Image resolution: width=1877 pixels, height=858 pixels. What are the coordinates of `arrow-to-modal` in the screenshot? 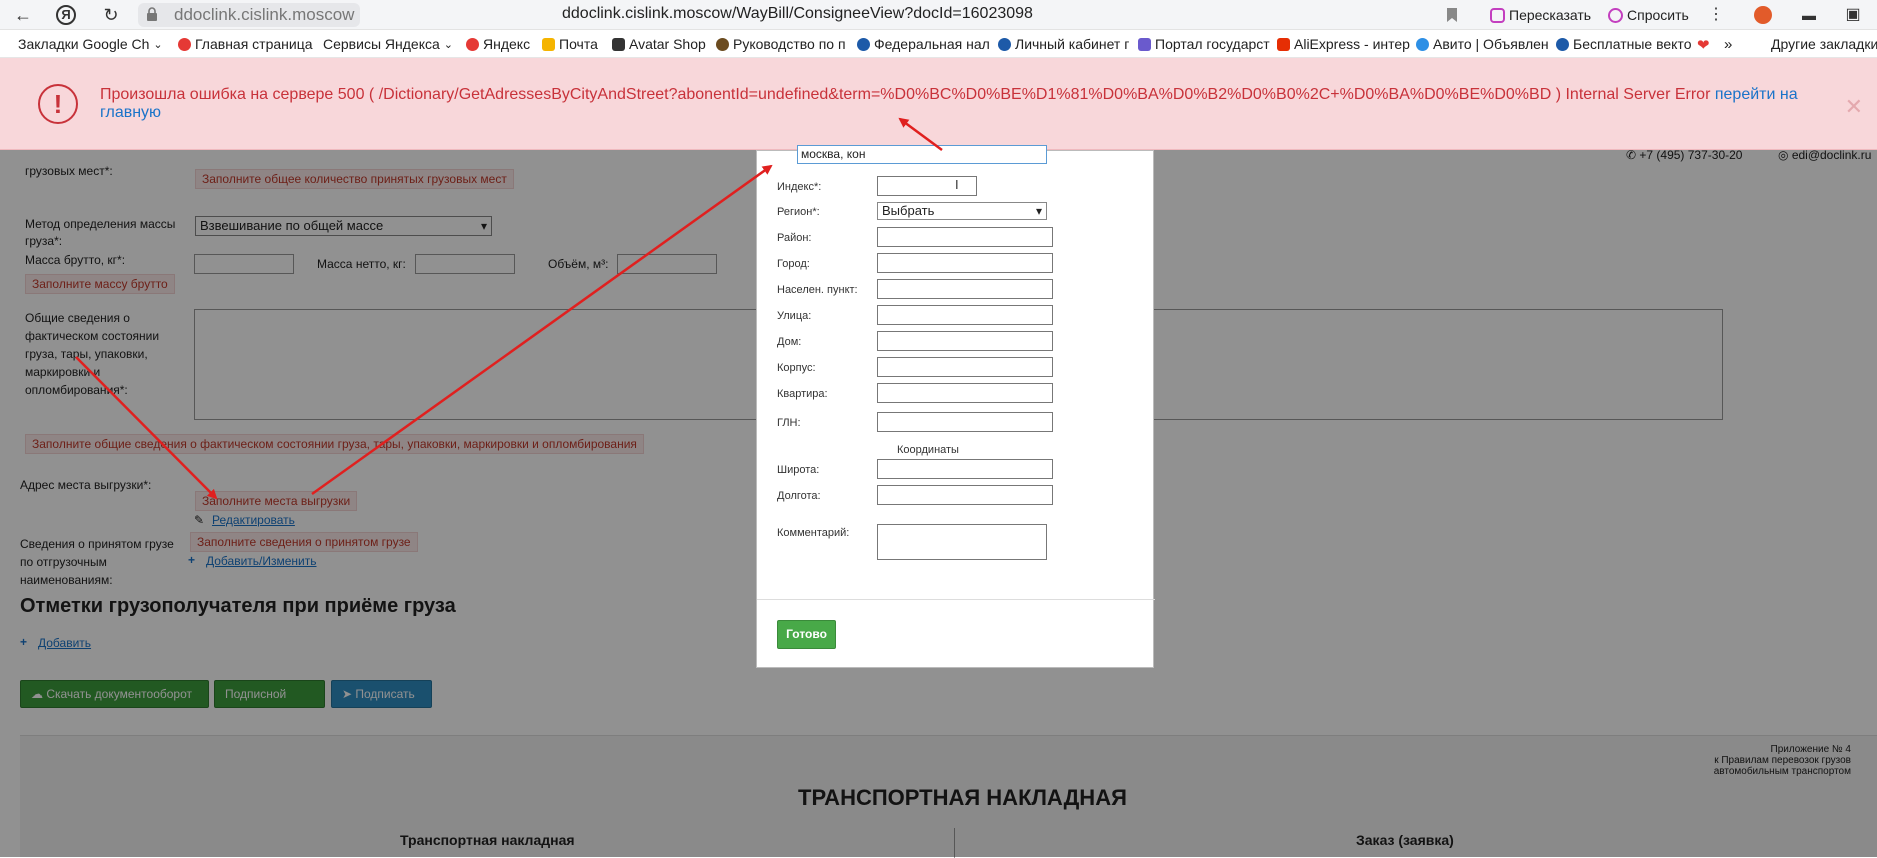 It's located at (542, 330).